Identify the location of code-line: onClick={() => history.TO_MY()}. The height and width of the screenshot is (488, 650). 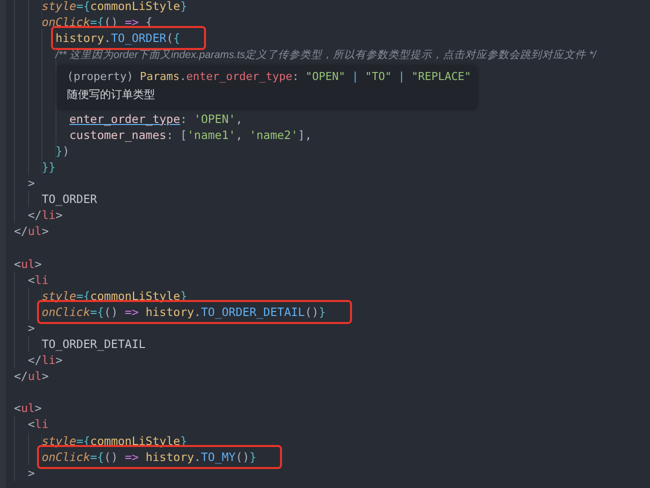
(149, 456).